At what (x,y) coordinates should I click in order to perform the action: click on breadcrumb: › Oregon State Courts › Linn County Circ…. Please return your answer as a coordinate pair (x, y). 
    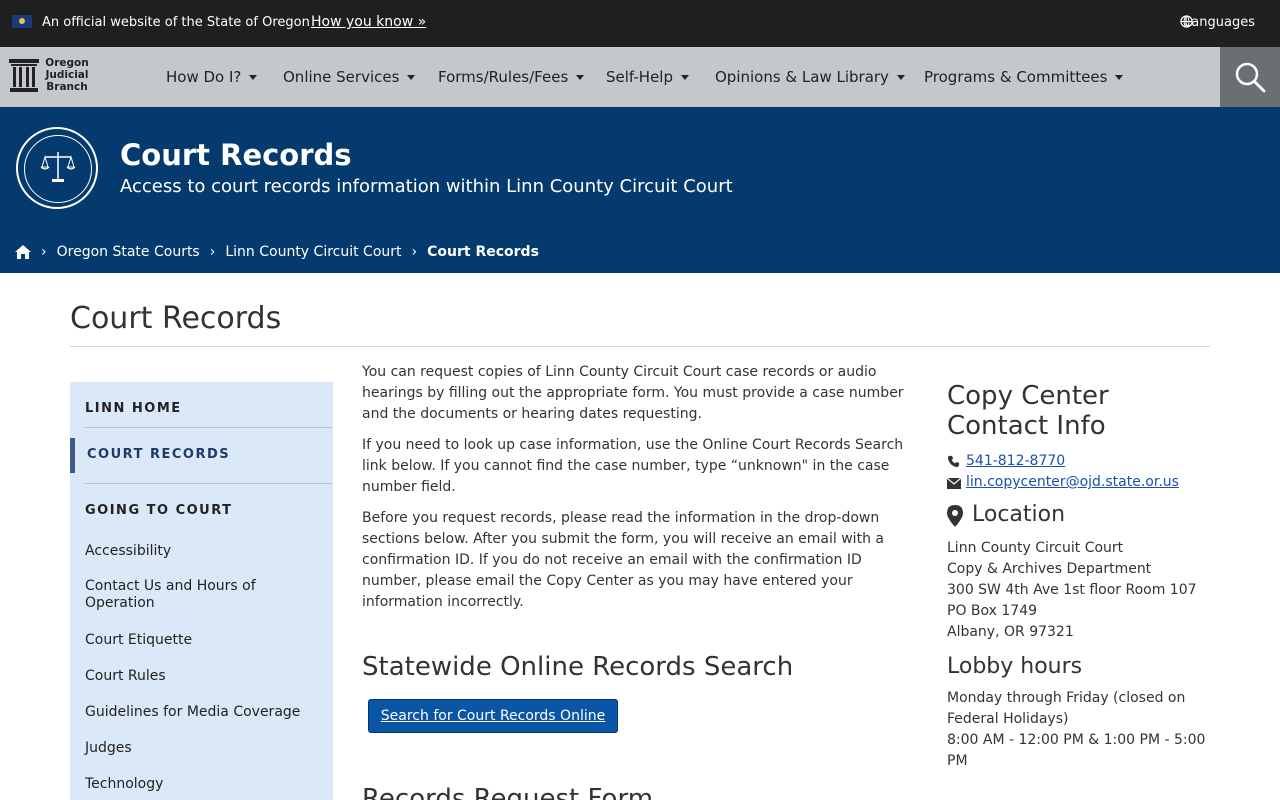
    Looking at the image, I should click on (277, 252).